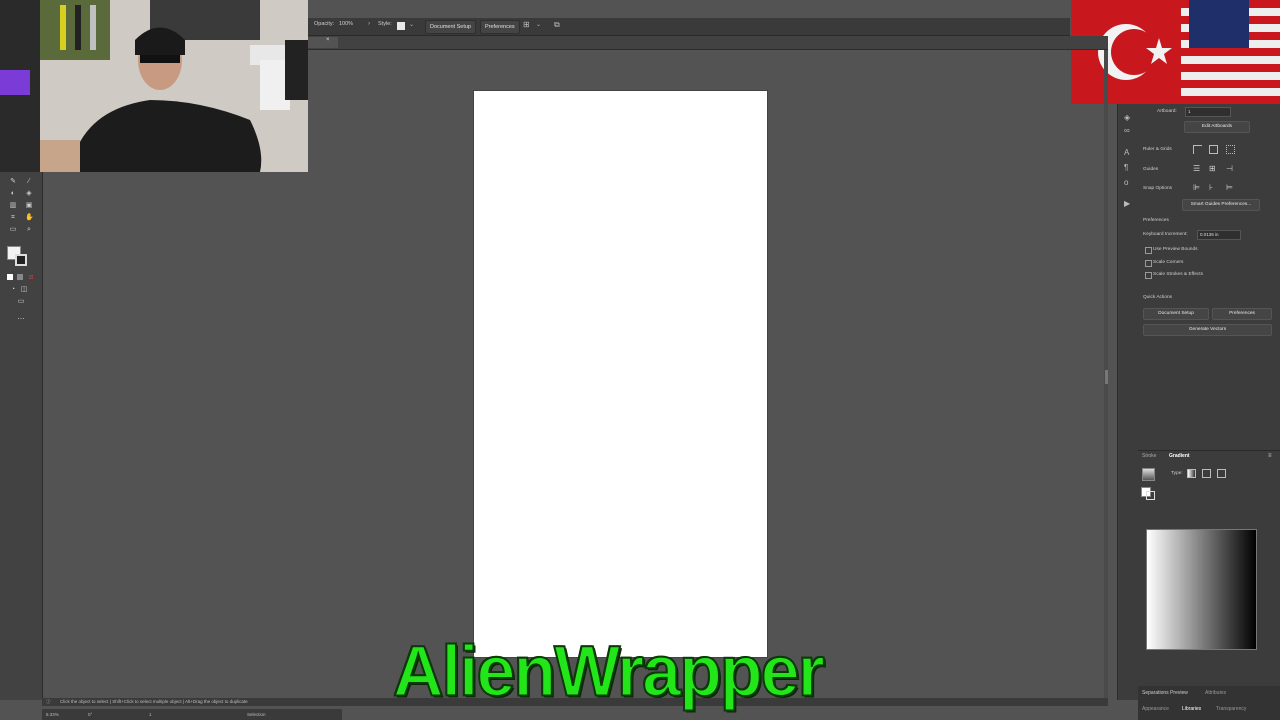  I want to click on preferences-heading: Preferences, so click(1156, 220).